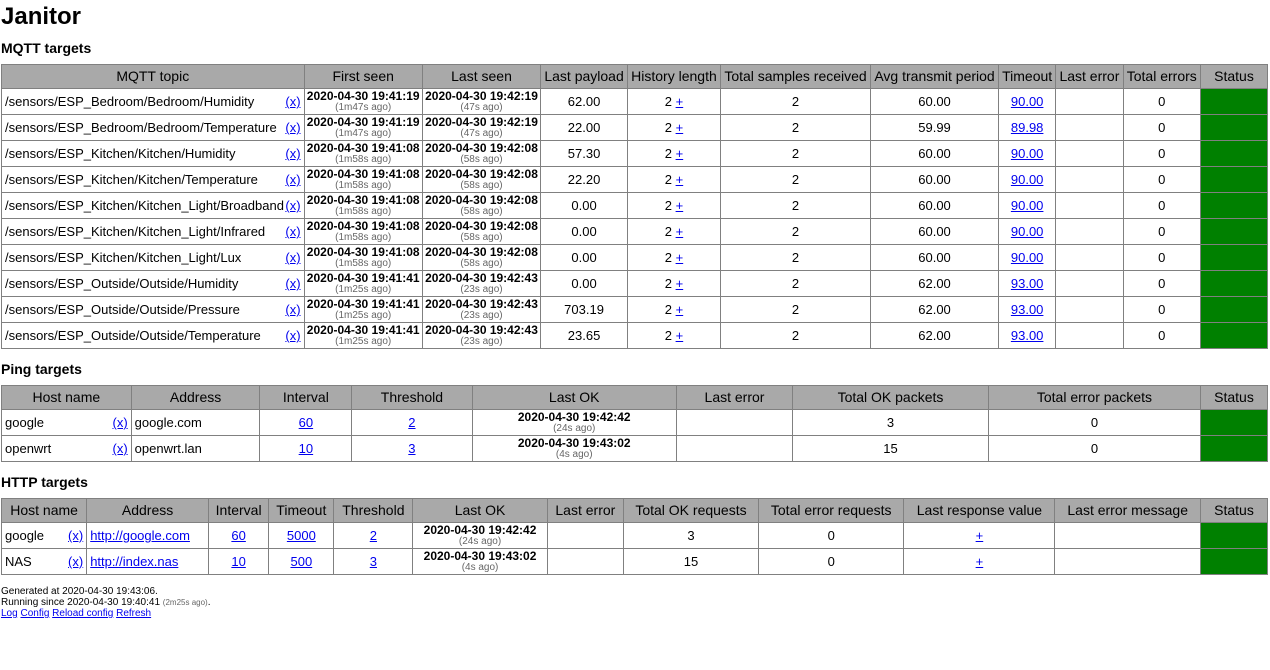 This screenshot has width=1270, height=670. What do you see at coordinates (481, 122) in the screenshot?
I see `timestamp: 2020-04-30 19:42:19` at bounding box center [481, 122].